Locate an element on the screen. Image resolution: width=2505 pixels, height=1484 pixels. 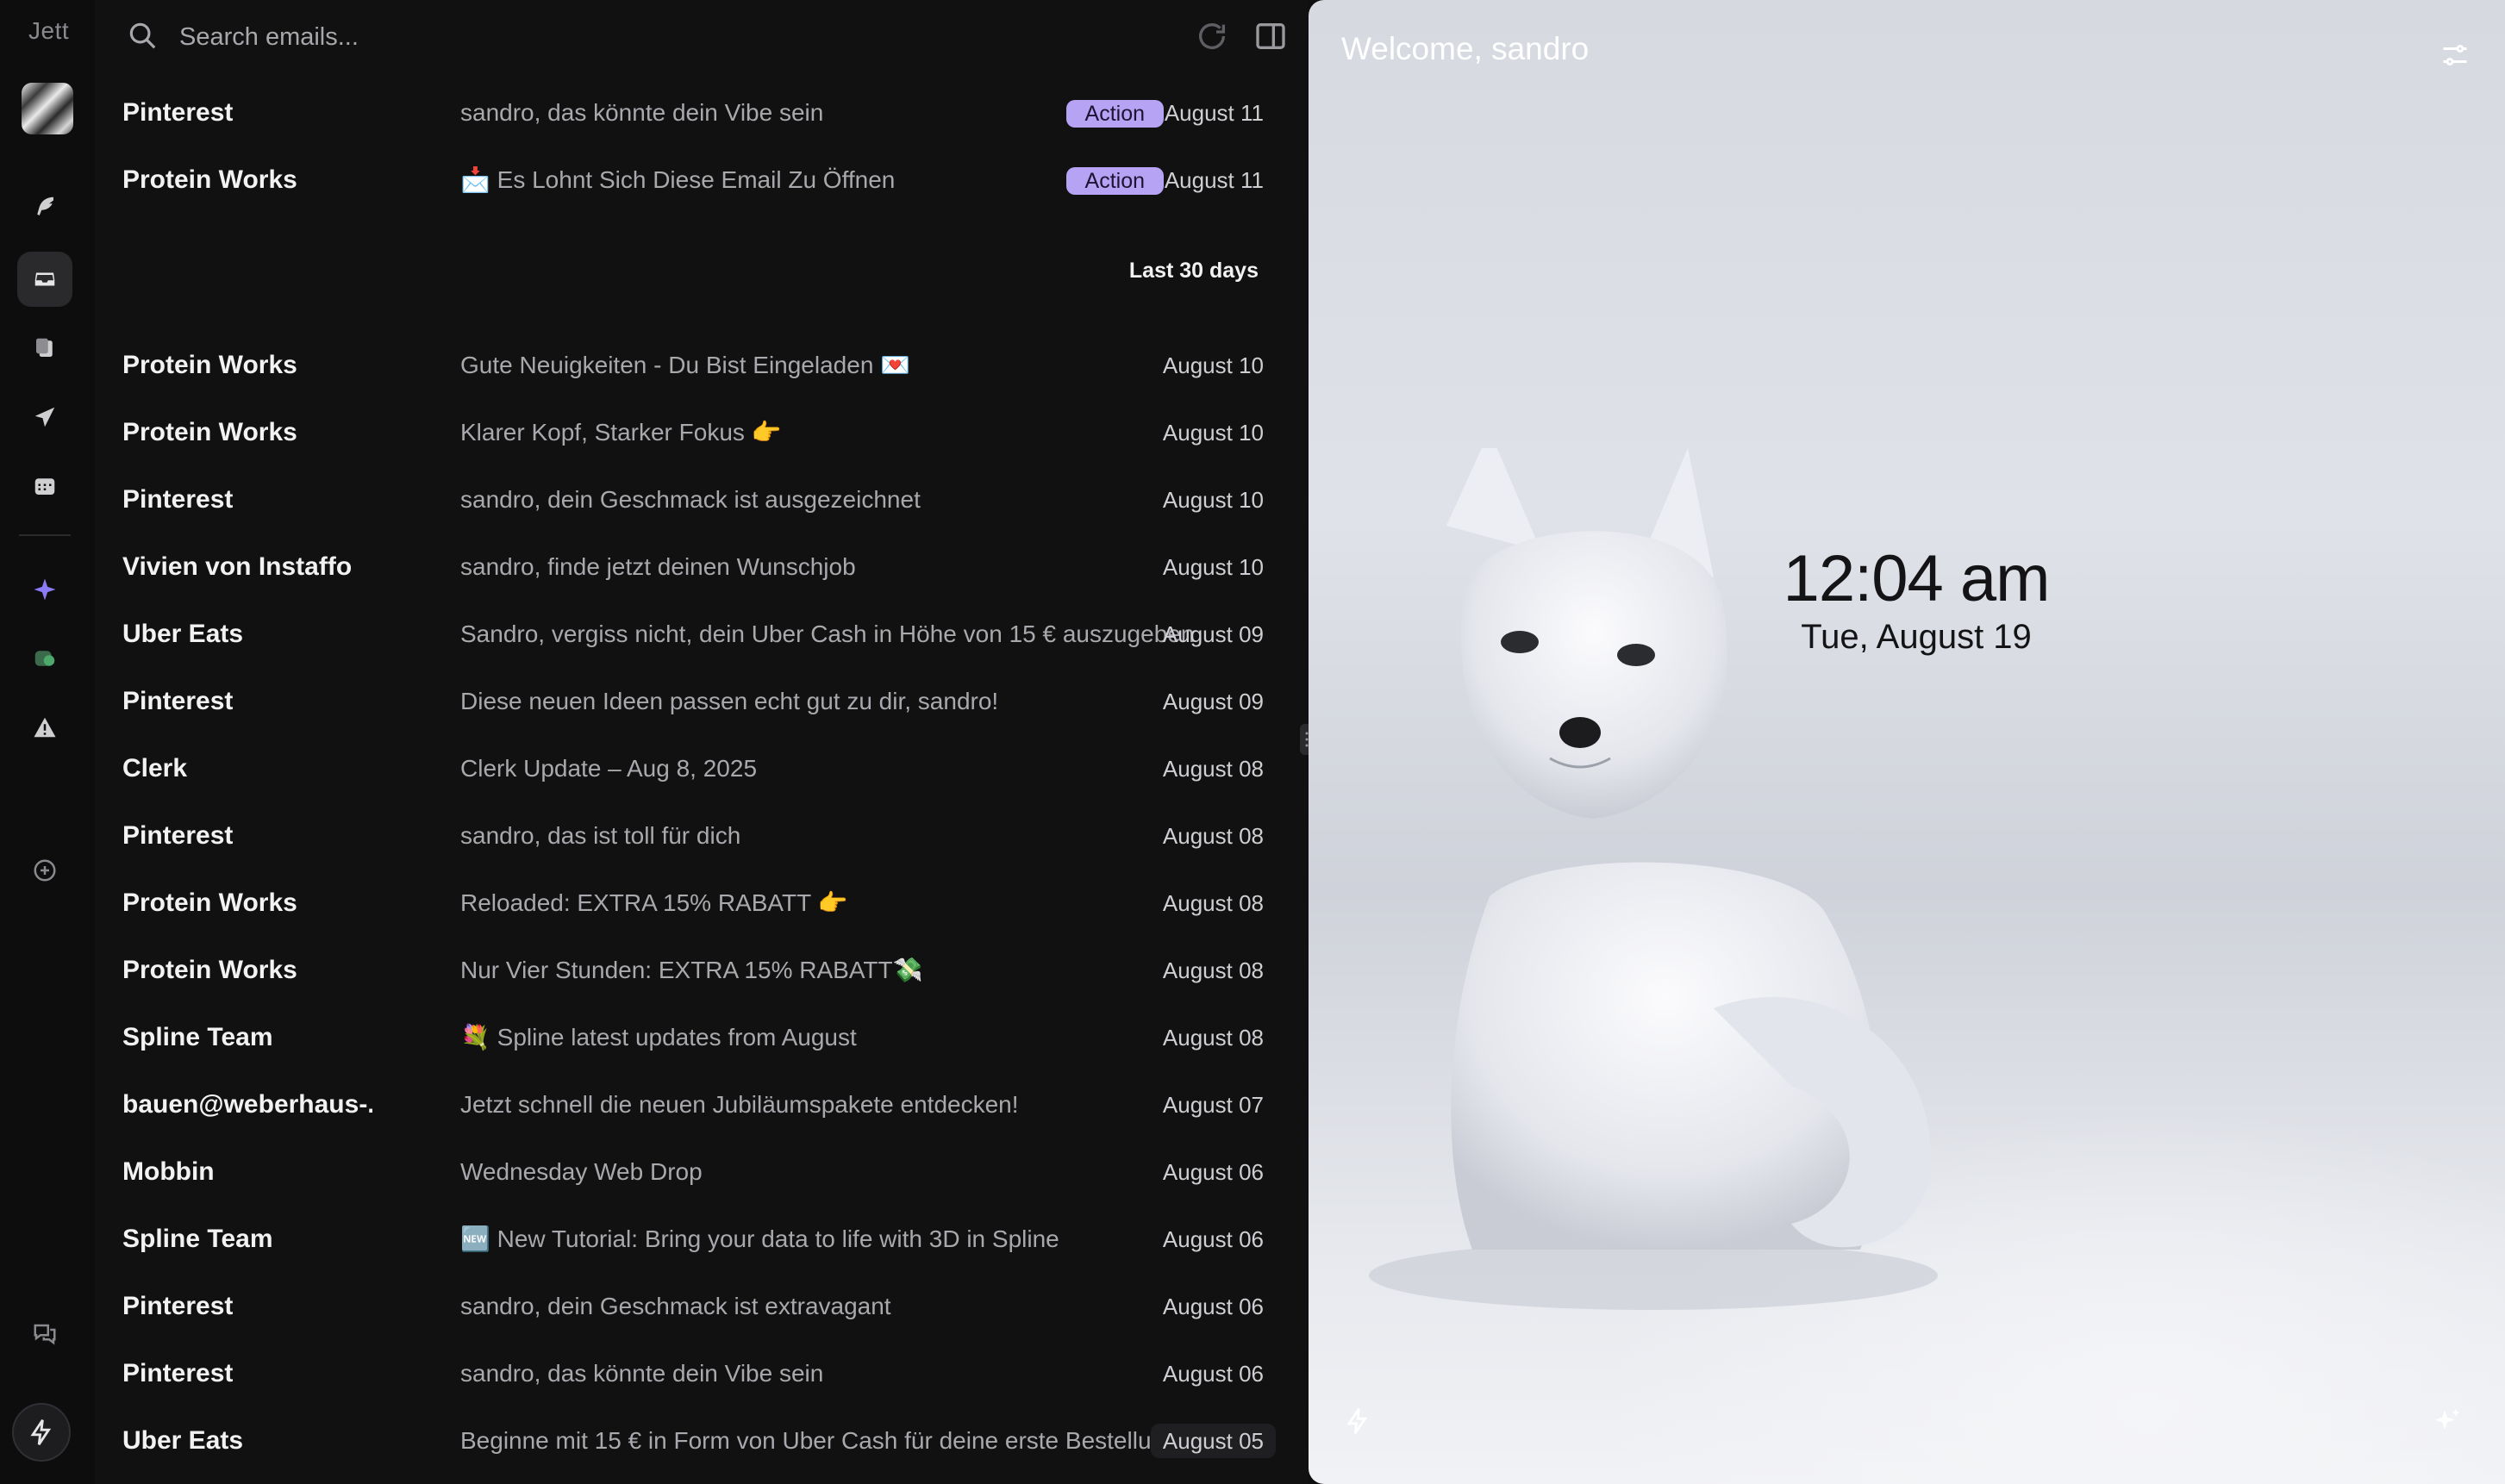
email-subject: Nur Vier Stunden: EXTRA 15% RABATT💸 is located at coordinates (691, 970).